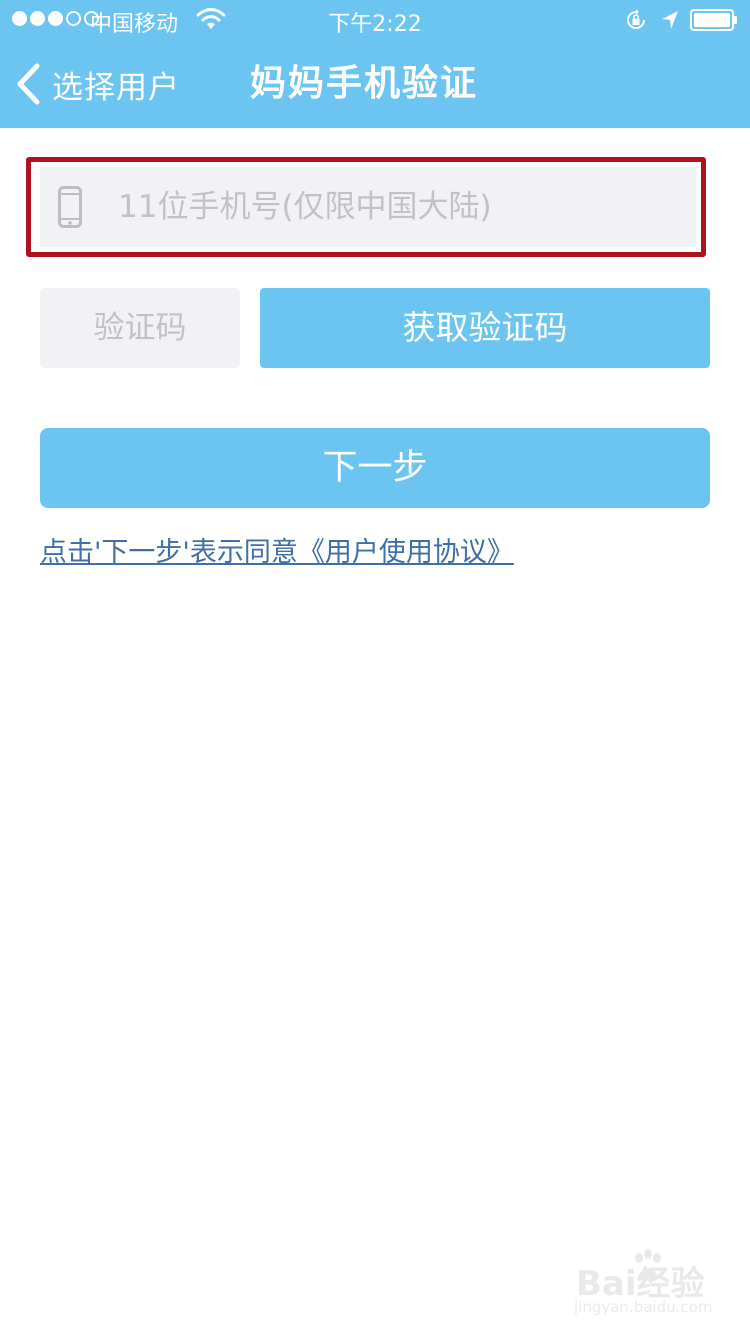  What do you see at coordinates (28, 84) in the screenshot?
I see `back-chevron-icon` at bounding box center [28, 84].